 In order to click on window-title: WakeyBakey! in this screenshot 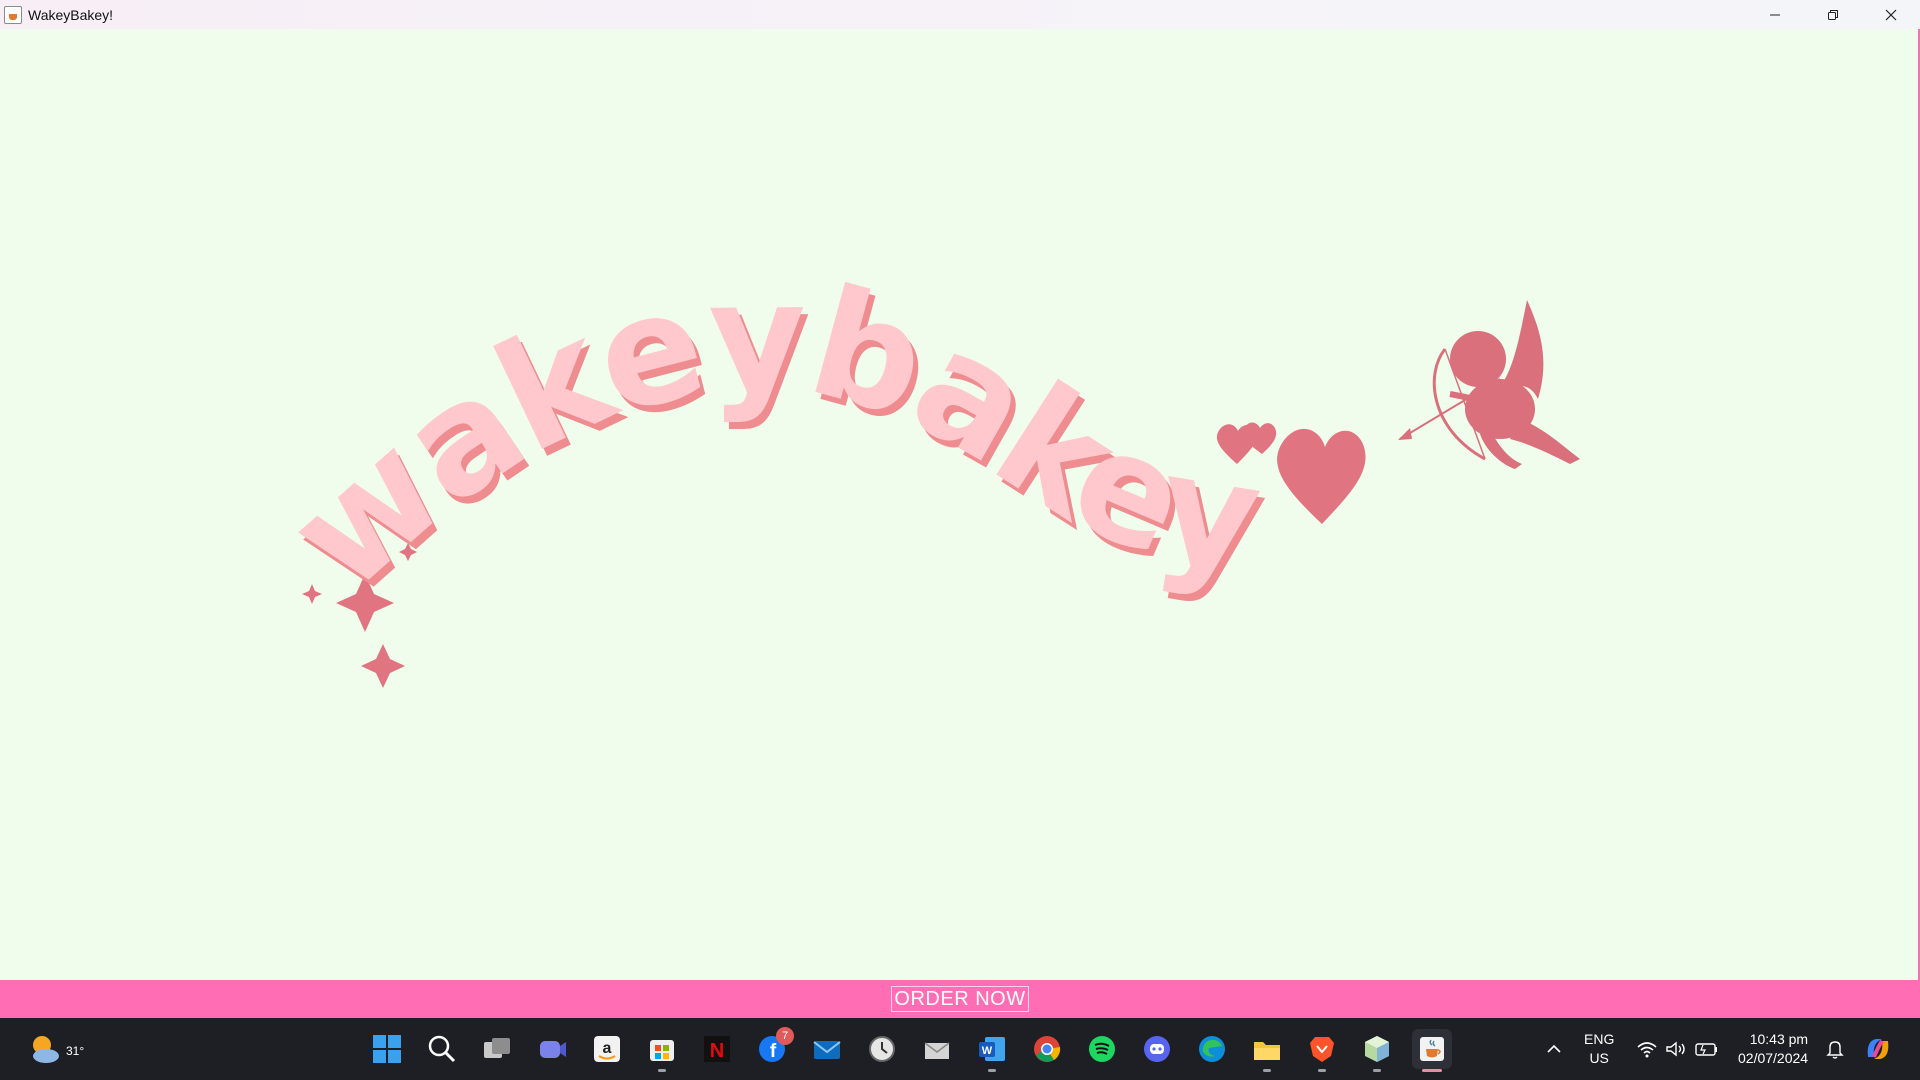, I will do `click(71, 14)`.